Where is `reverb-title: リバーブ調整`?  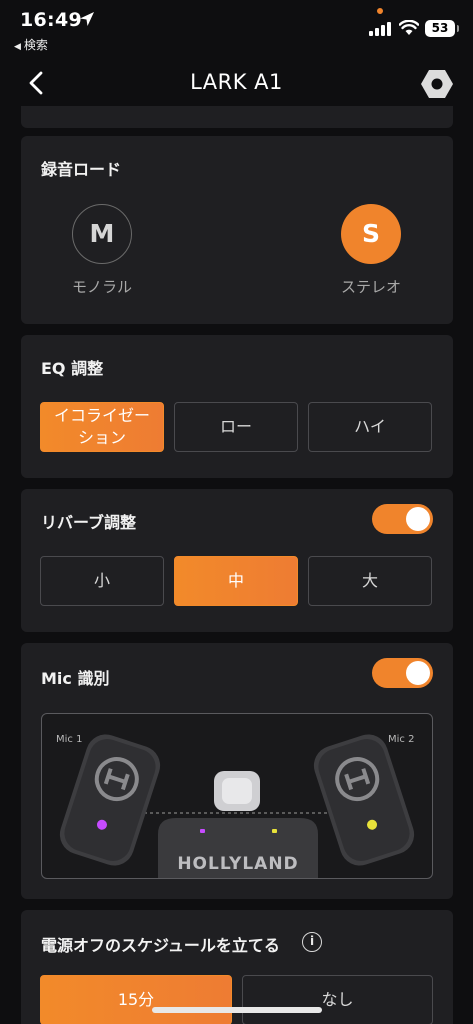
reverb-title: リバーブ調整 is located at coordinates (89, 522).